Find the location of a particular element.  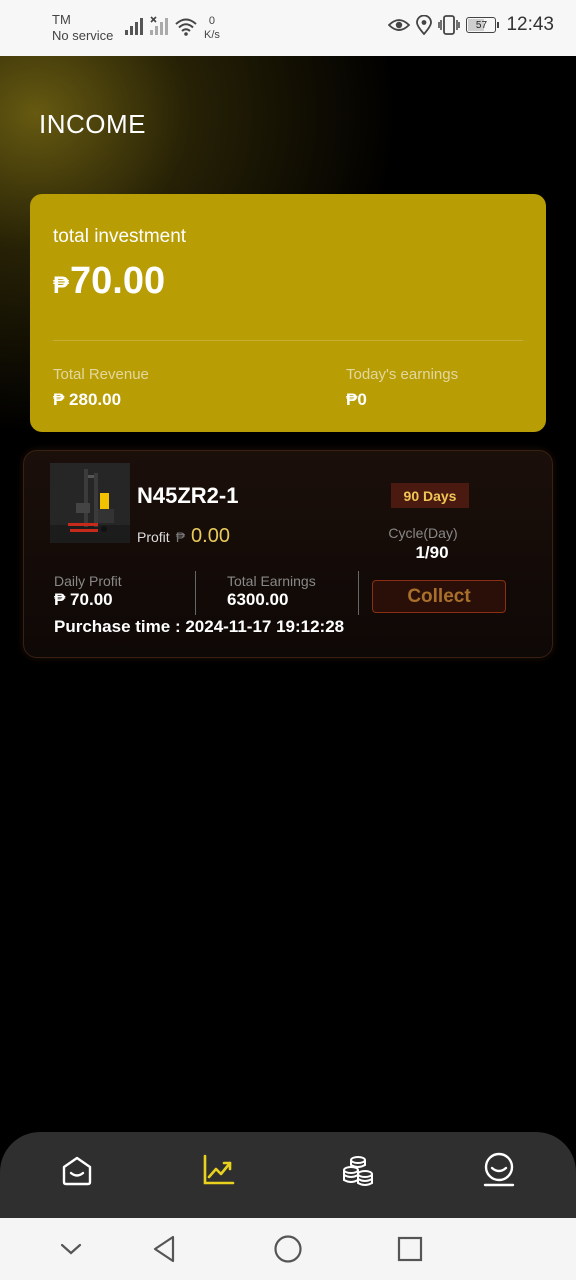

daily-profit-value: ₱ 70.00 is located at coordinates (83, 599).